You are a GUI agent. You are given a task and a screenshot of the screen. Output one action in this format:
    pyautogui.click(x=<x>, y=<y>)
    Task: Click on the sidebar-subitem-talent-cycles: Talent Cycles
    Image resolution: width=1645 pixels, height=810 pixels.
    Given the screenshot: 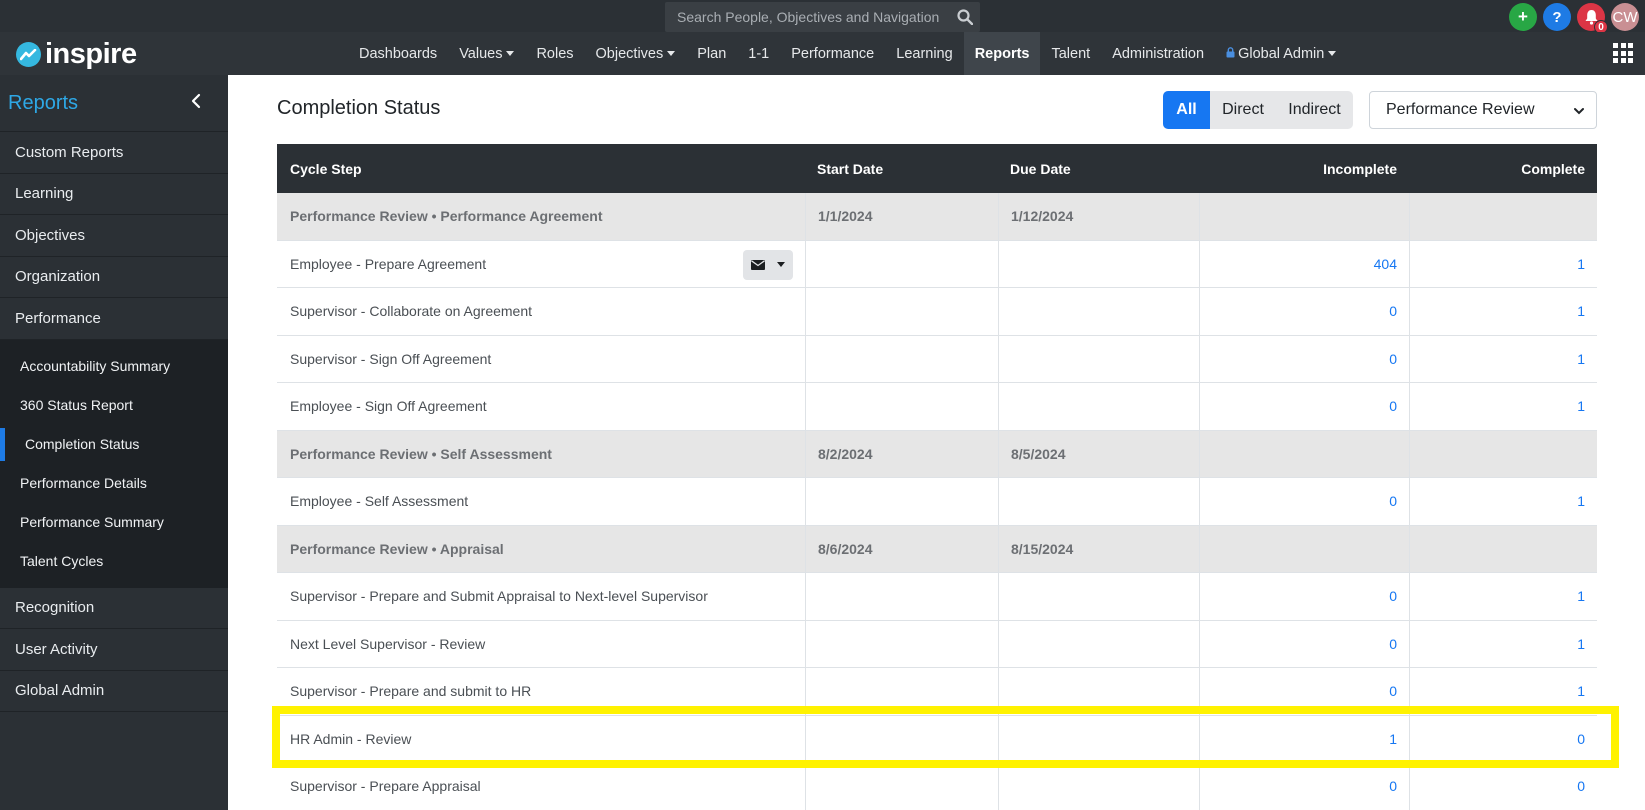 What is the action you would take?
    pyautogui.click(x=114, y=561)
    